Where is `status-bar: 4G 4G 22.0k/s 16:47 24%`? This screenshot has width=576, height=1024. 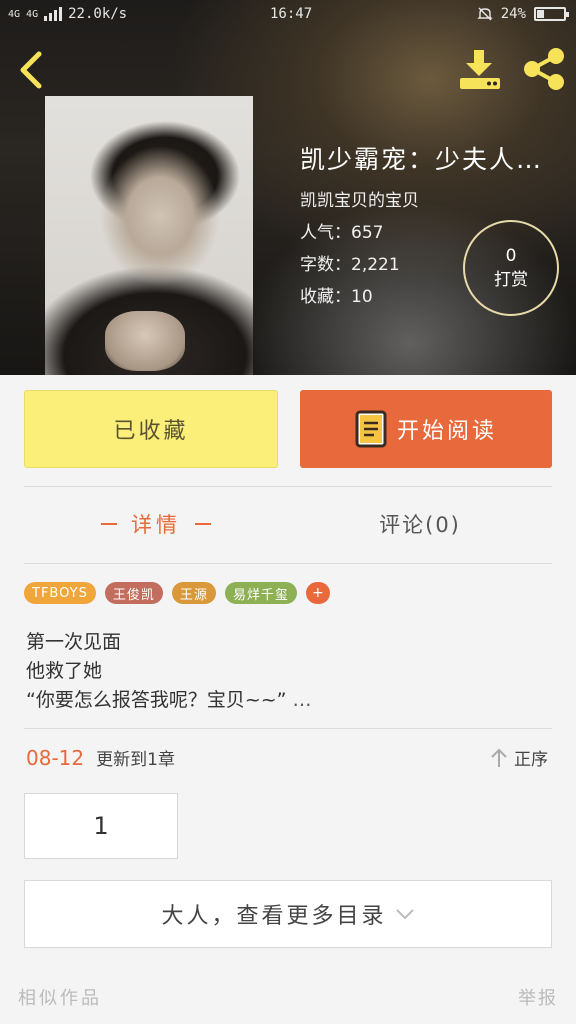 status-bar: 4G 4G 22.0k/s 16:47 24% is located at coordinates (288, 15).